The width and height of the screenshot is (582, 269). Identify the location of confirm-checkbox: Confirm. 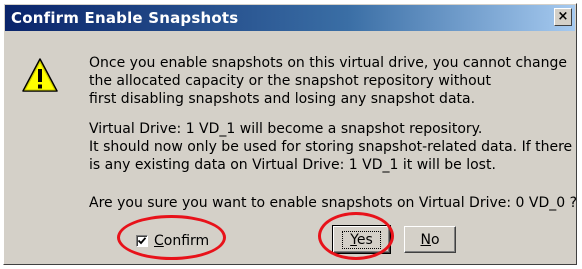
(172, 241).